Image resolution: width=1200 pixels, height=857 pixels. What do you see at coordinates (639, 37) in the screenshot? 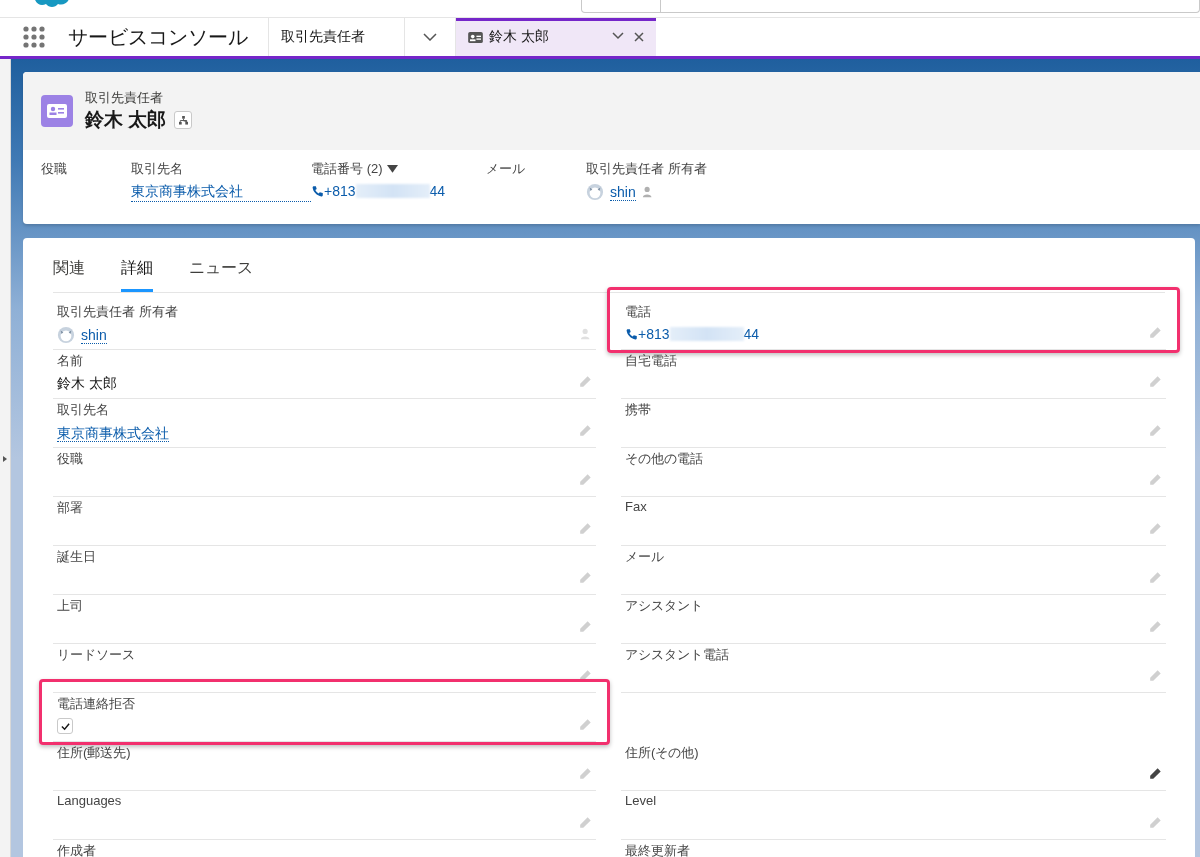
I see `close-icon` at bounding box center [639, 37].